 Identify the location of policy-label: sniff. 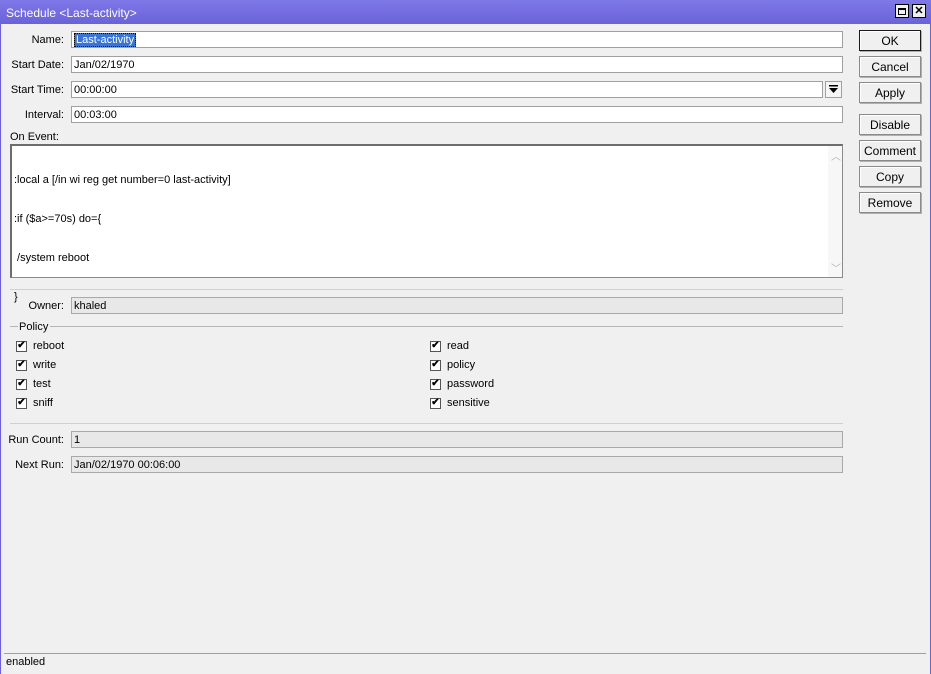
(43, 403).